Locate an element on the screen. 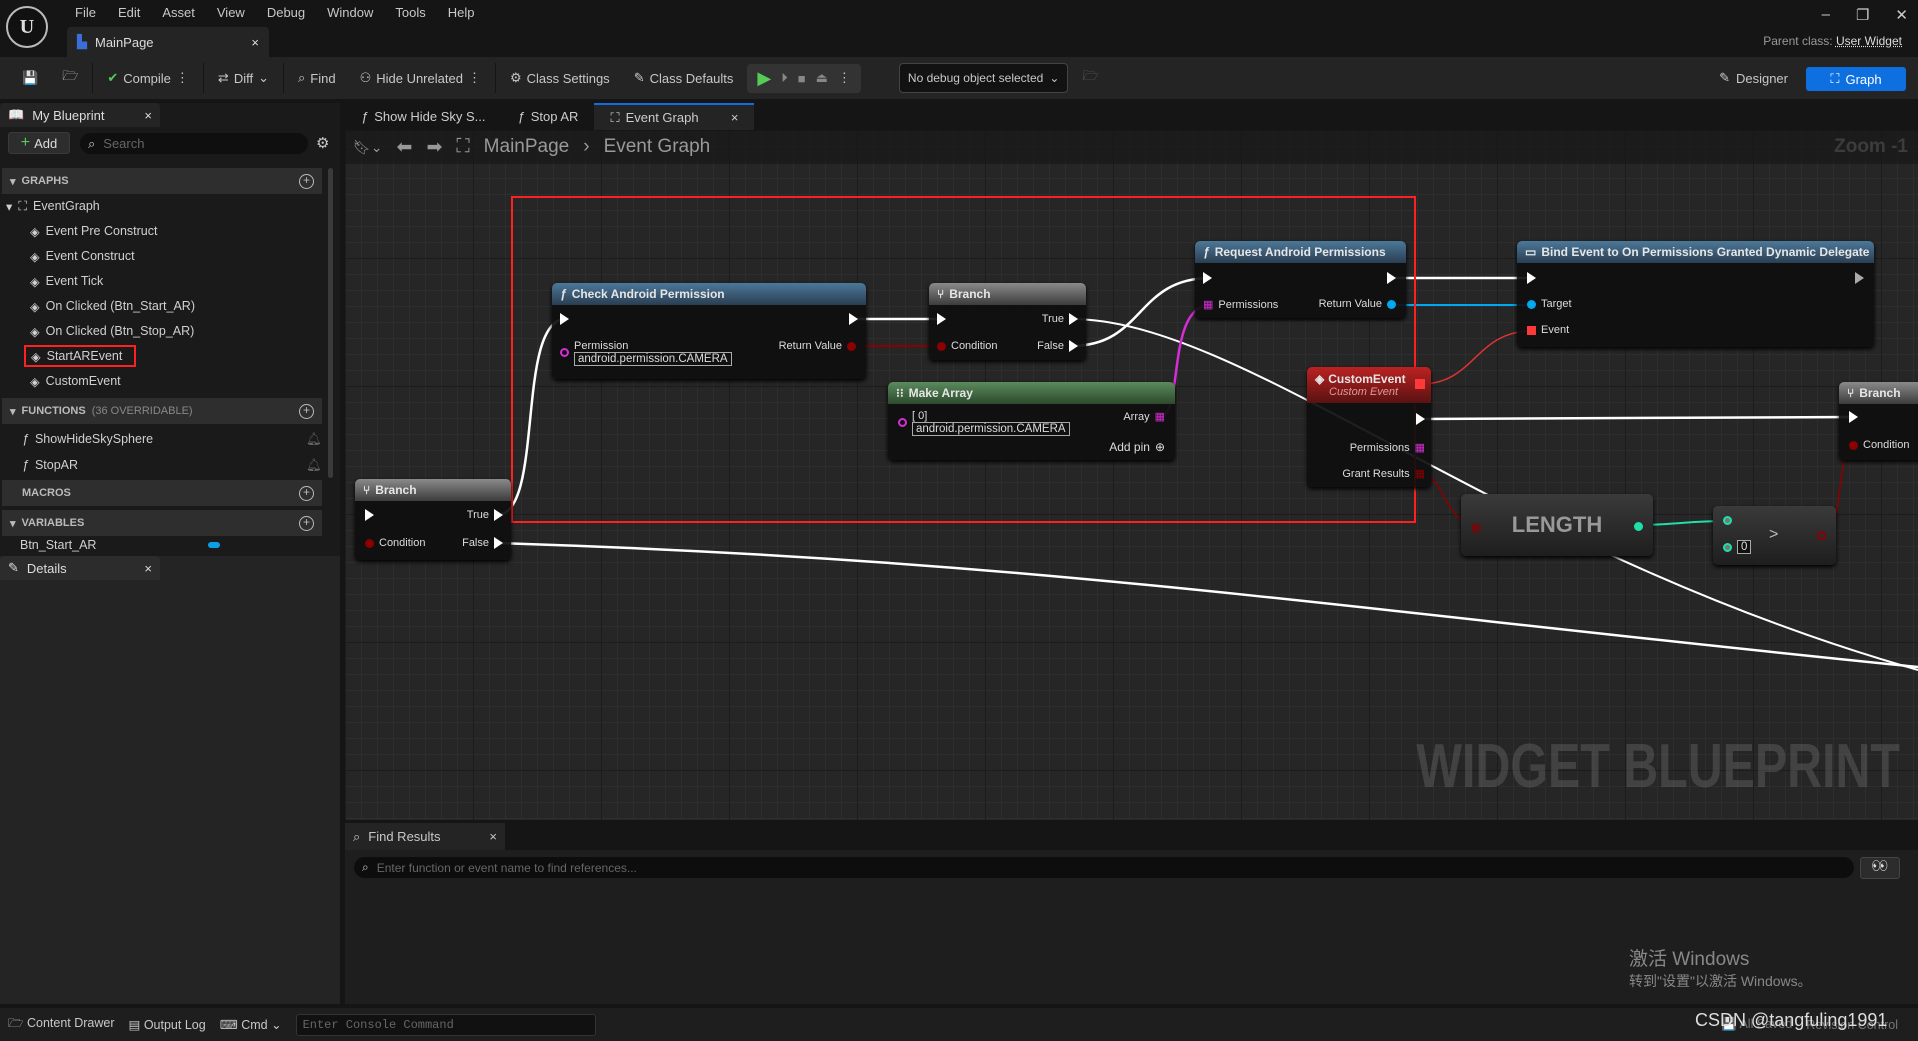 The height and width of the screenshot is (1041, 1918). tree-item-function: ƒ StopAR 🔔︎ is located at coordinates (172, 465).